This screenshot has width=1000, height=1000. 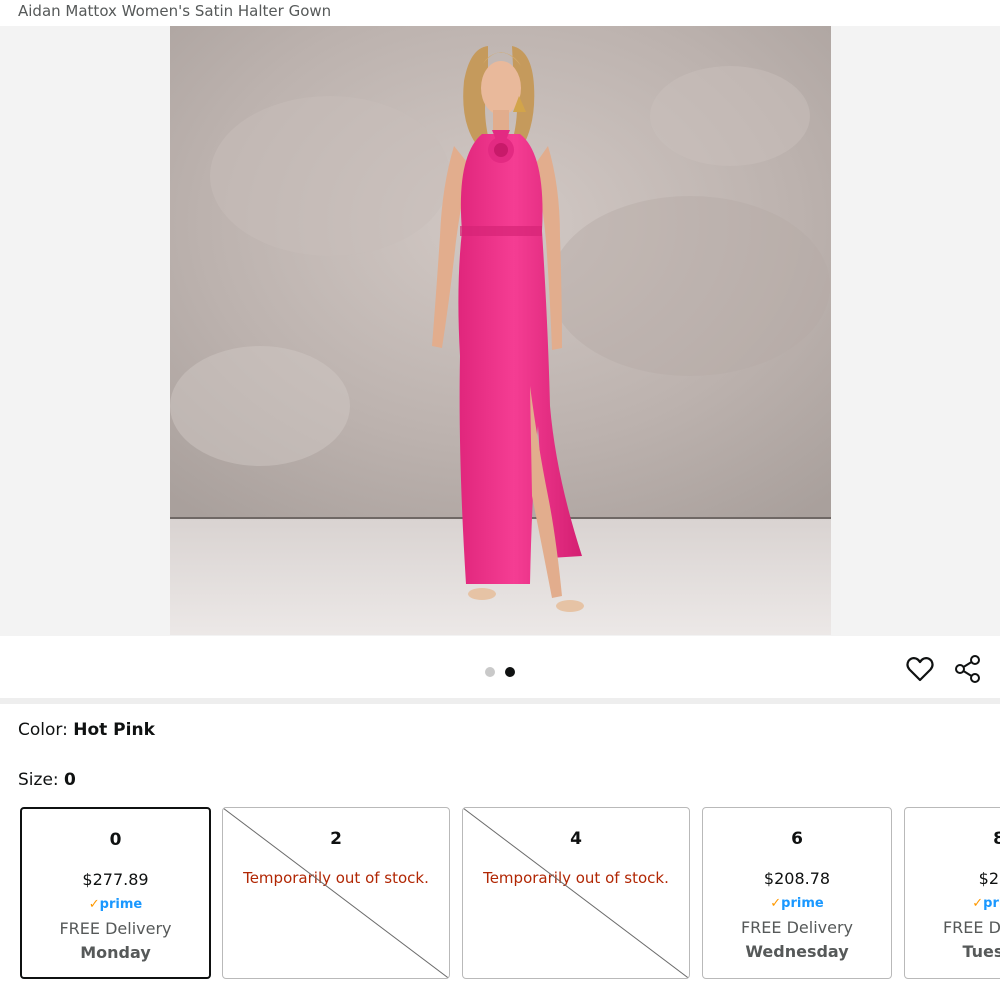 I want to click on product-title: Aidan Mattox Women's Satin Halter Gown, so click(x=175, y=11).